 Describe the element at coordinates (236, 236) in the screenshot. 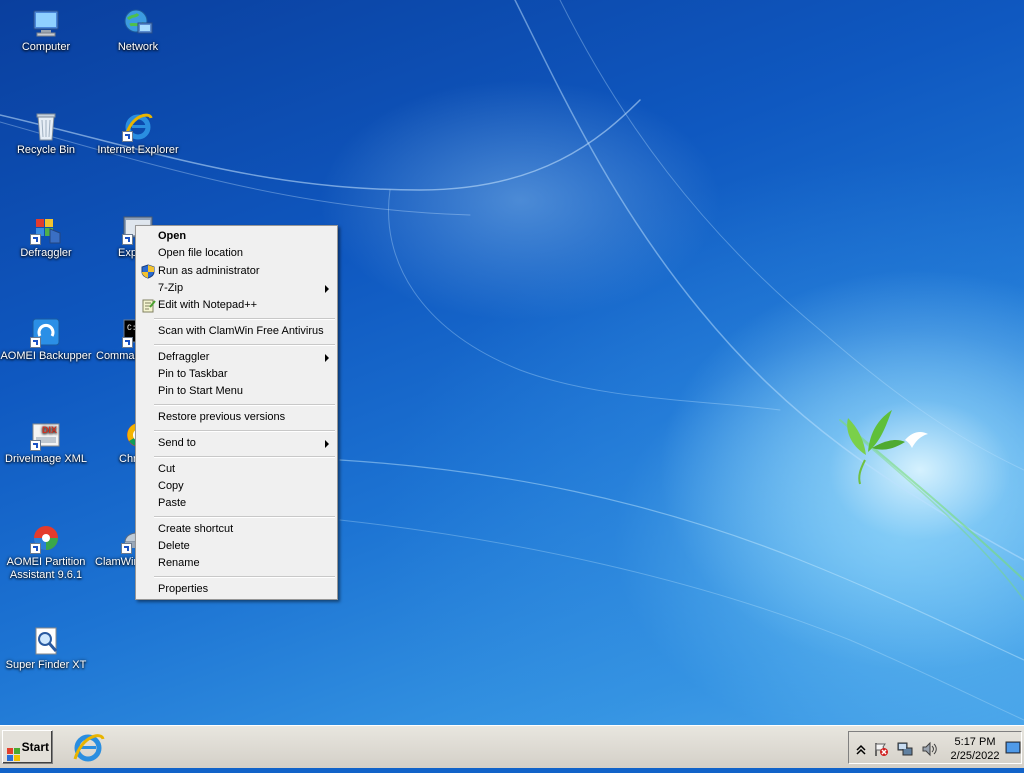

I see `menu-item-open: Open` at that location.